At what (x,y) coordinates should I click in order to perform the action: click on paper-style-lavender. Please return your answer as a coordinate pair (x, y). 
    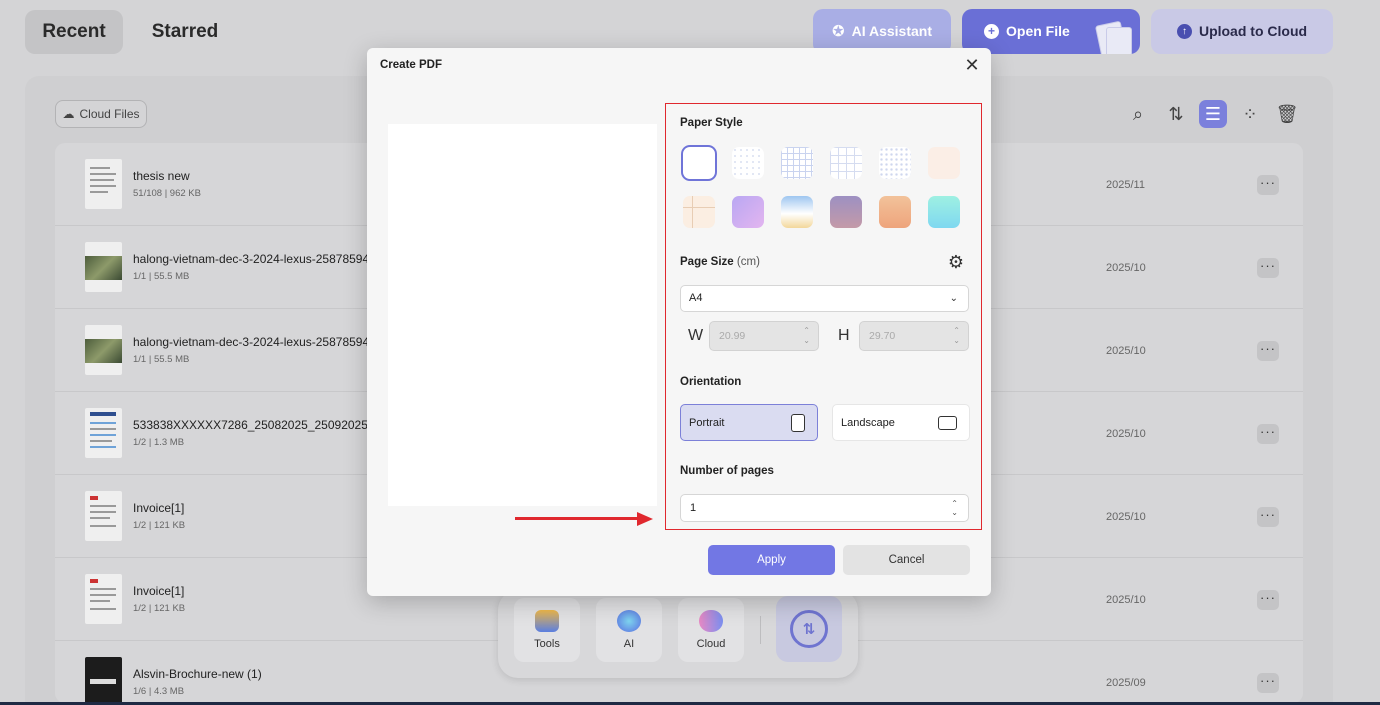
    Looking at the image, I should click on (748, 212).